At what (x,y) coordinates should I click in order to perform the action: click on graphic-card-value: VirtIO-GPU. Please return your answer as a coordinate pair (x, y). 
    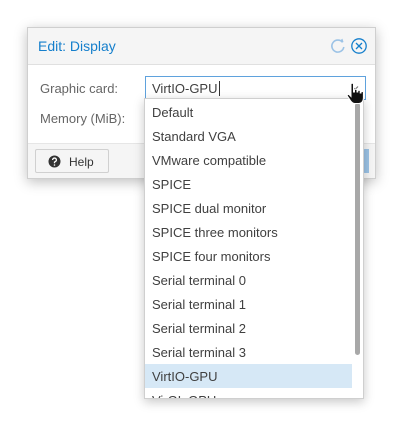
    Looking at the image, I should click on (185, 88).